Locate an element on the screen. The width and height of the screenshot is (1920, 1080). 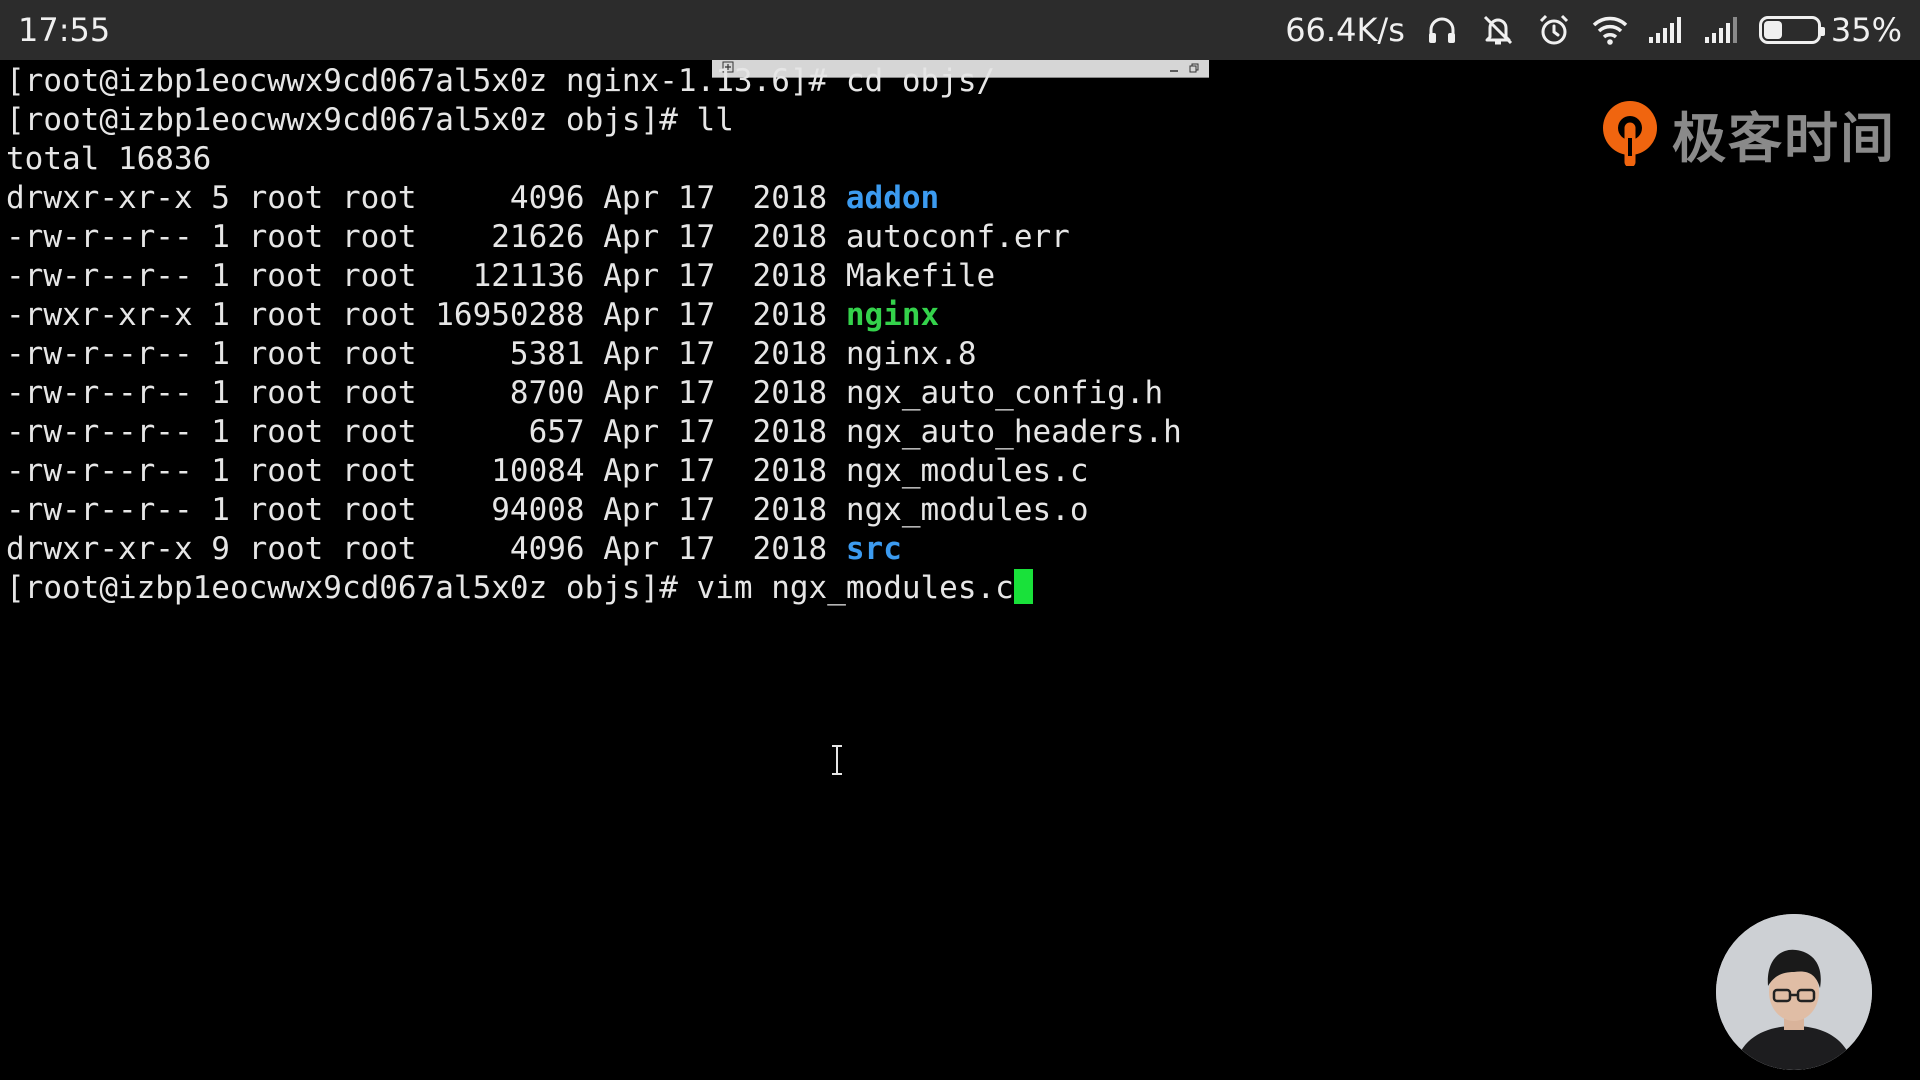
status-time: 17:55 is located at coordinates (64, 30).